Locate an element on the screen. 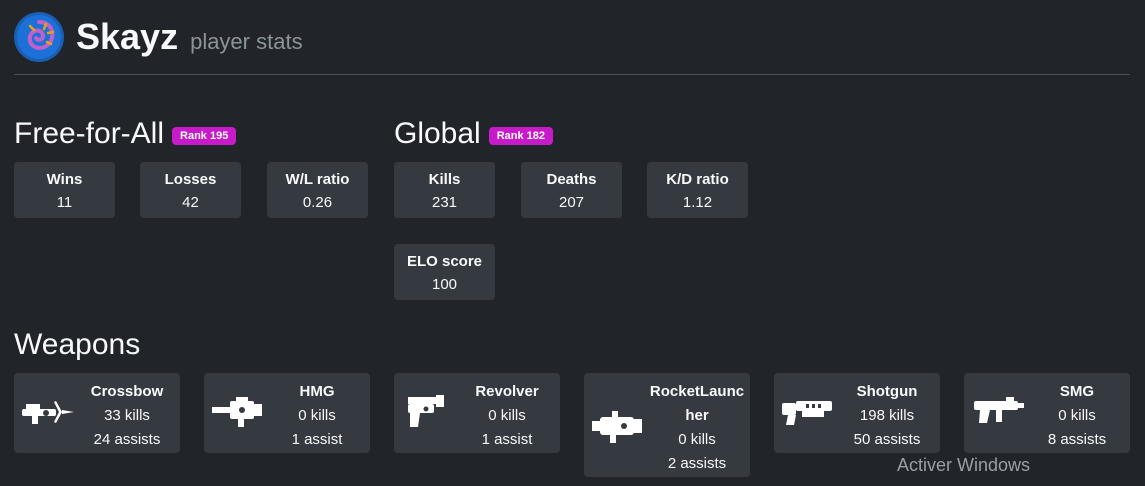  avatar is located at coordinates (39, 37).